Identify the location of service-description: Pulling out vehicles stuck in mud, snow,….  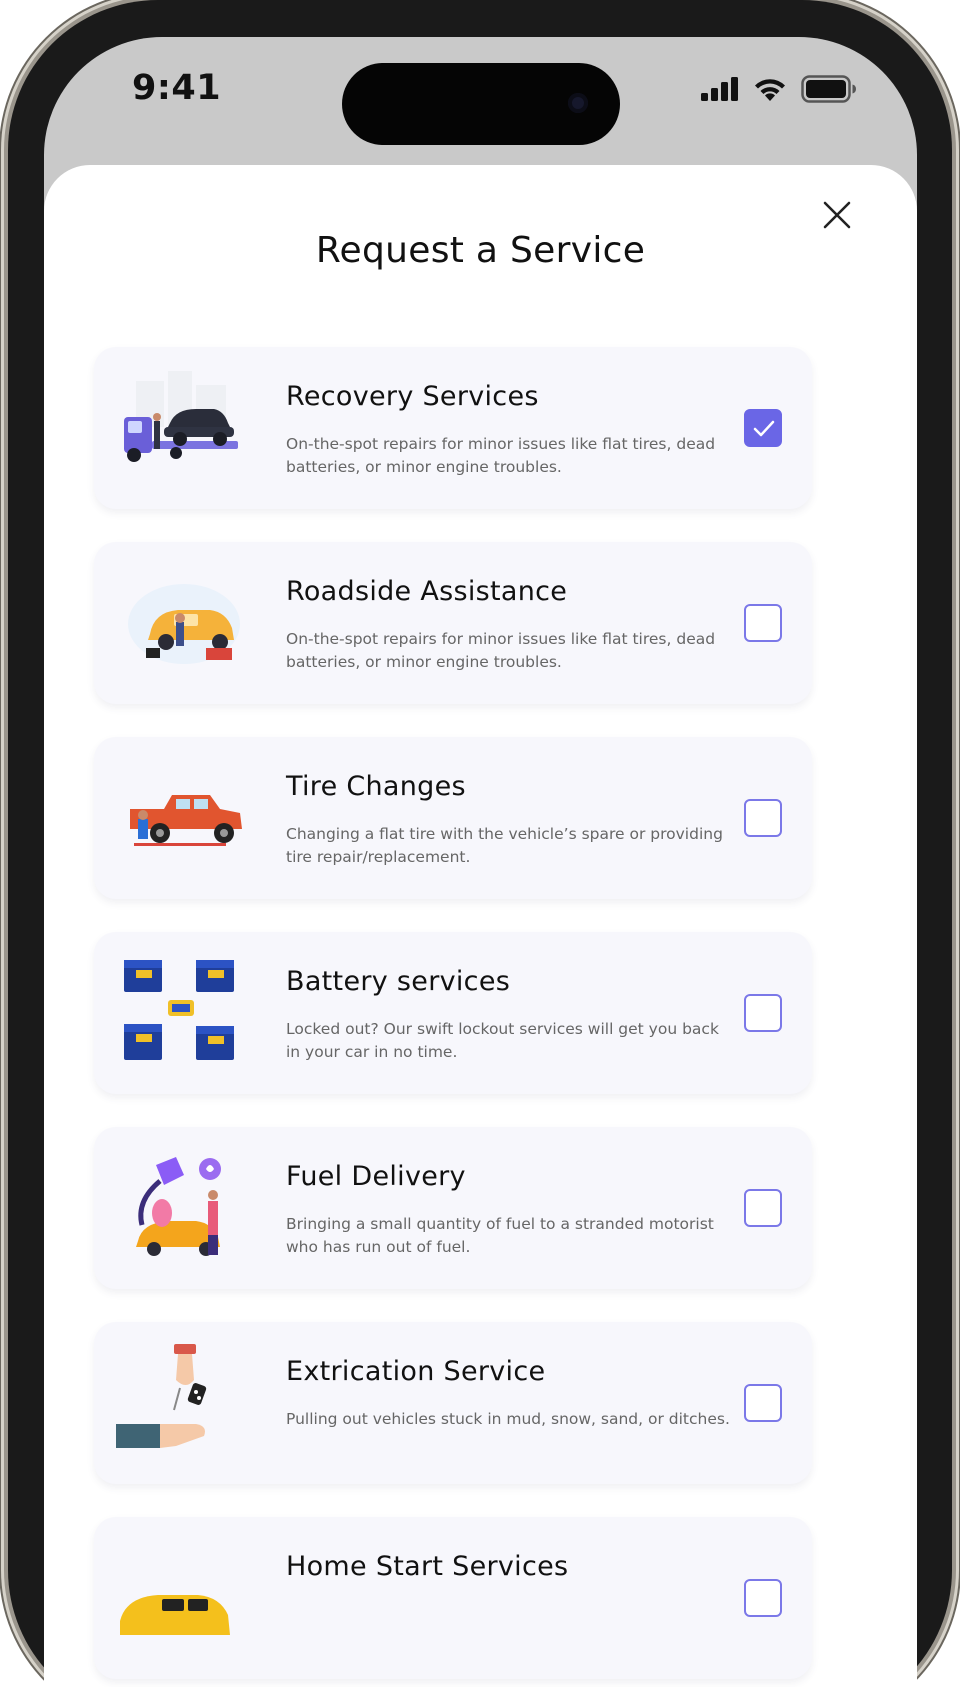
(508, 1419).